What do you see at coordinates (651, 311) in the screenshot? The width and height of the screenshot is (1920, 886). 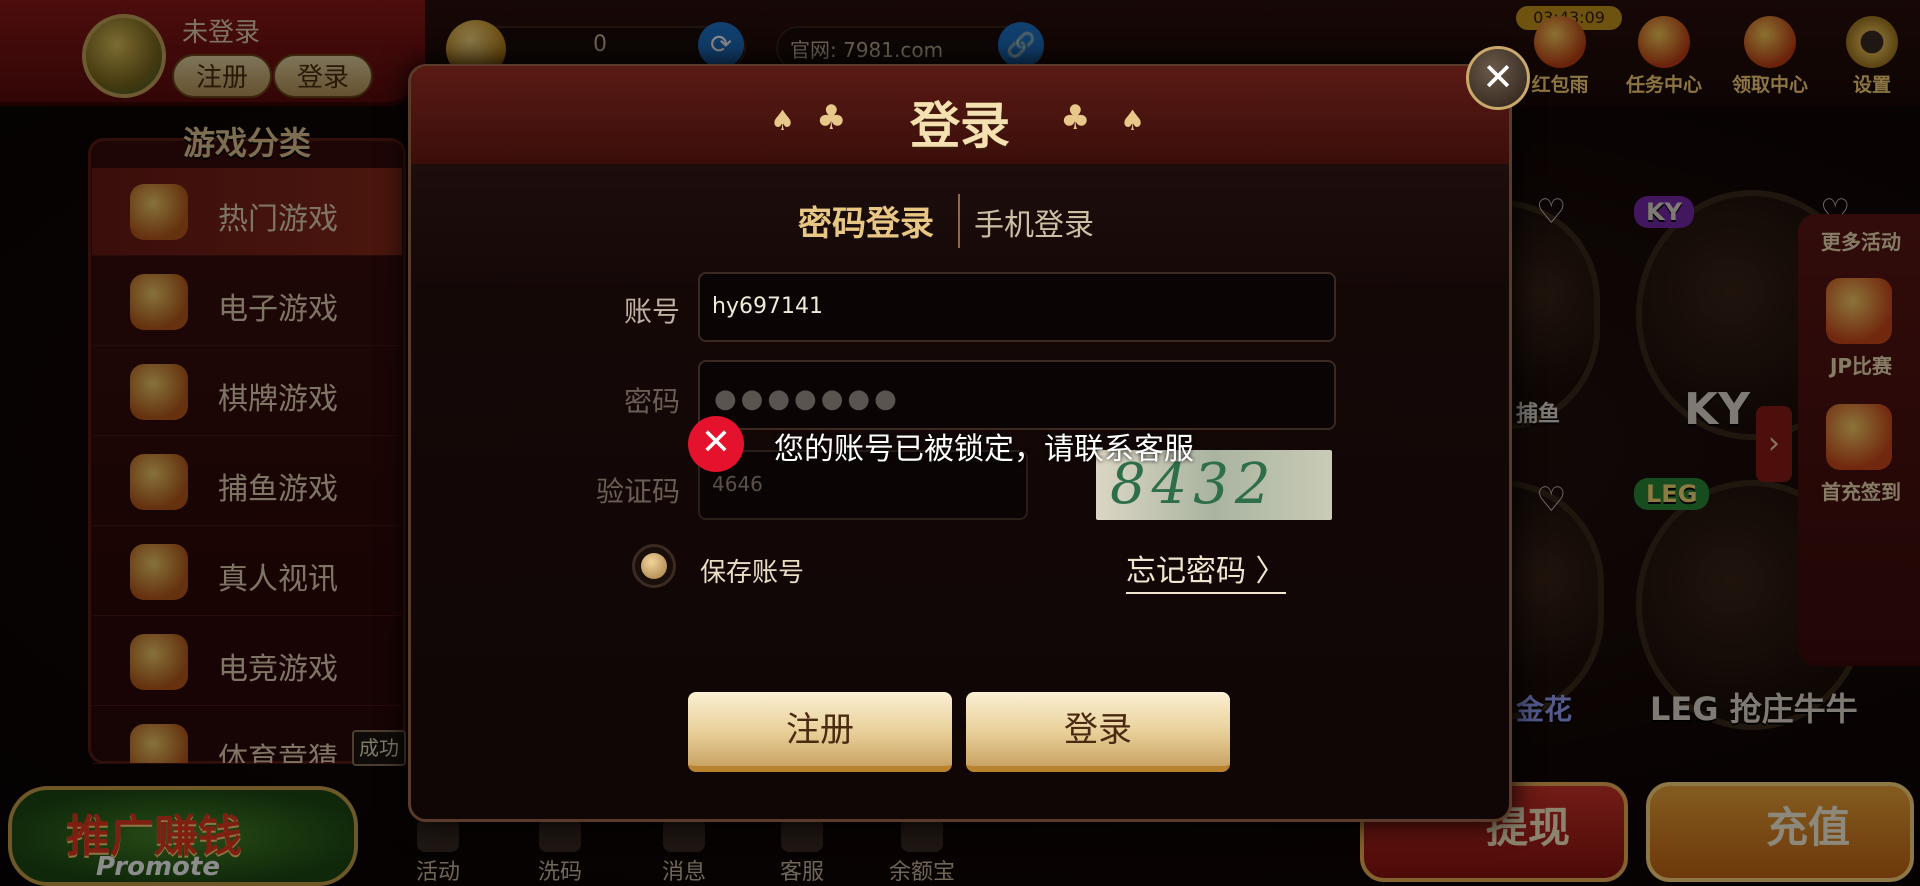 I see `account-label: 账号` at bounding box center [651, 311].